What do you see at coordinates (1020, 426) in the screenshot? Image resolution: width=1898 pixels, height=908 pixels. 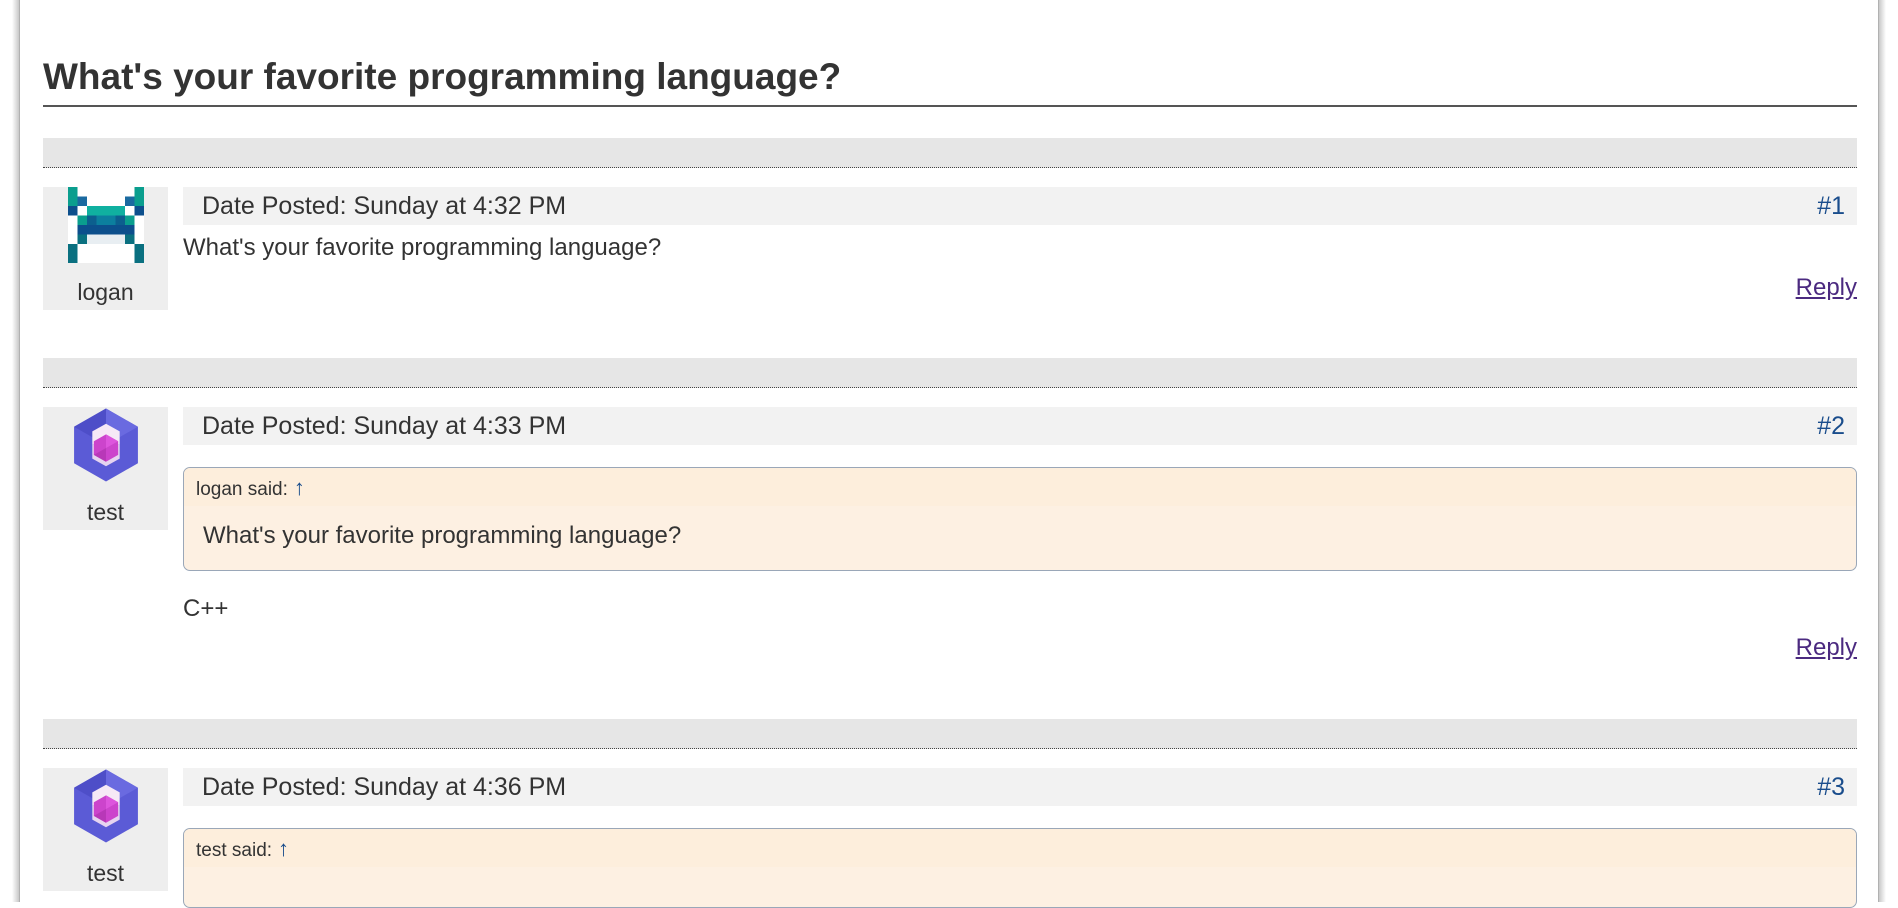 I see `post-header: Date Posted: Sunday at 4:33 PM #2` at bounding box center [1020, 426].